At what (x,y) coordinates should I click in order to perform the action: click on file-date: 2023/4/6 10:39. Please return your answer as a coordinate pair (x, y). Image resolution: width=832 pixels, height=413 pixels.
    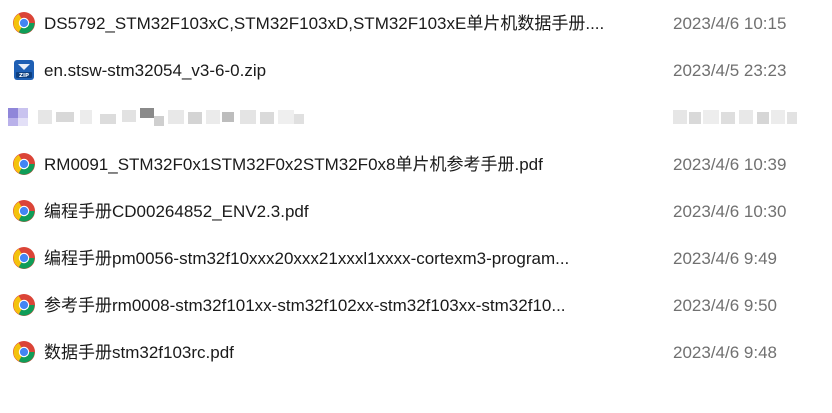
    Looking at the image, I should click on (730, 164).